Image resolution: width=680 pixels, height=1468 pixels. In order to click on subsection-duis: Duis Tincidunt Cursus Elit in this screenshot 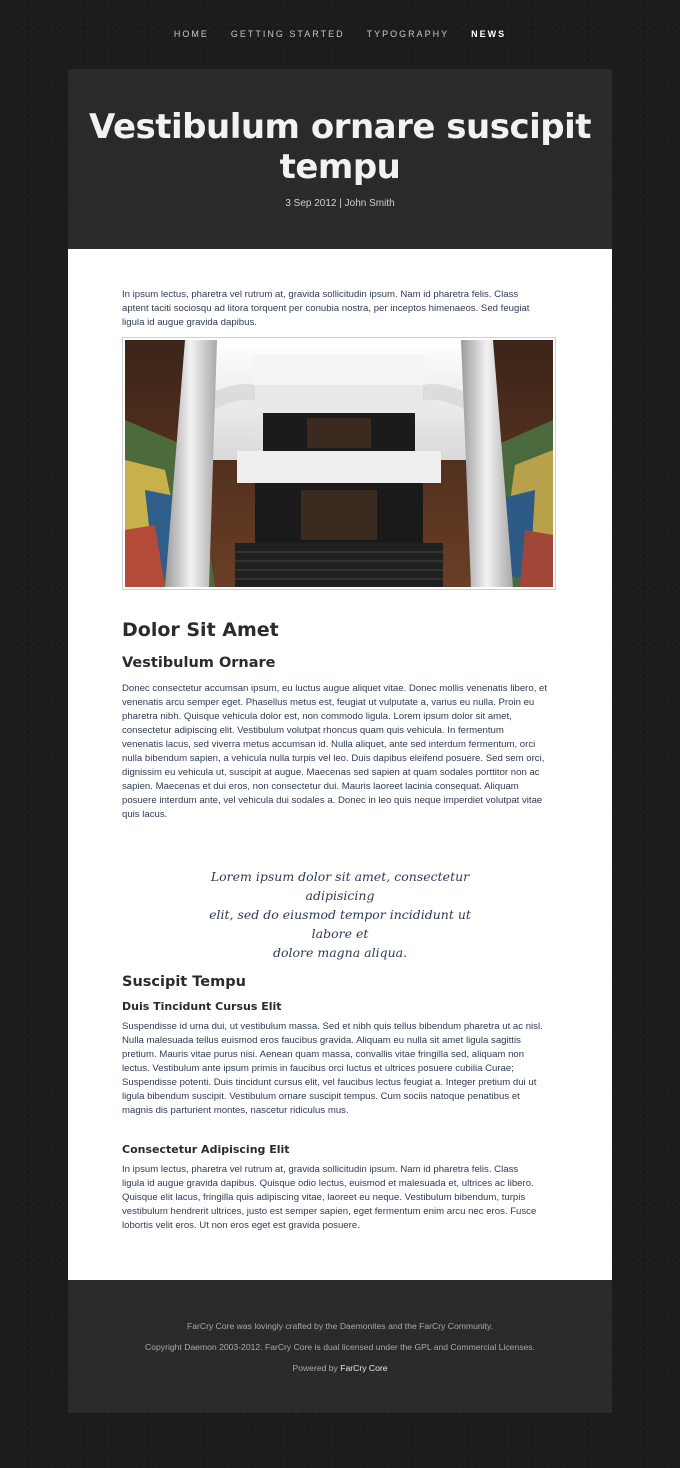, I will do `click(340, 1007)`.